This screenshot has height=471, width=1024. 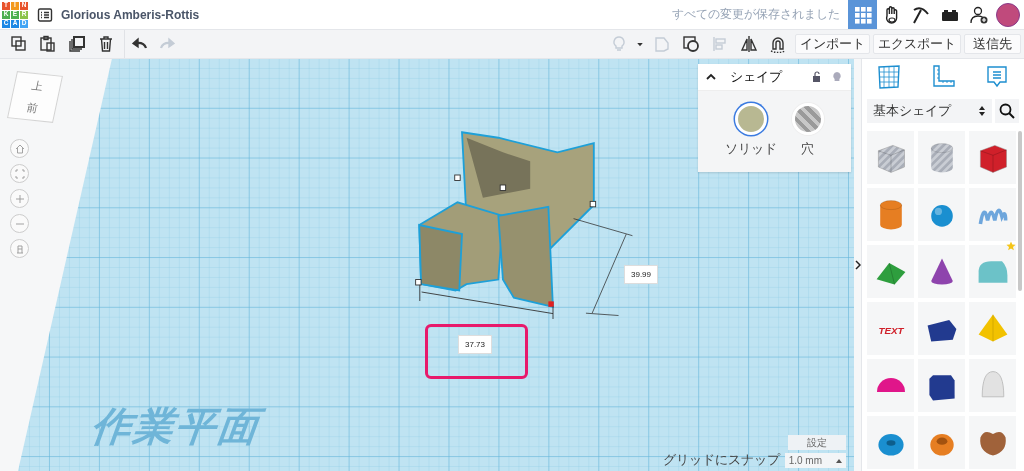 I want to click on shape-type-option: ソリッド, so click(x=751, y=130).